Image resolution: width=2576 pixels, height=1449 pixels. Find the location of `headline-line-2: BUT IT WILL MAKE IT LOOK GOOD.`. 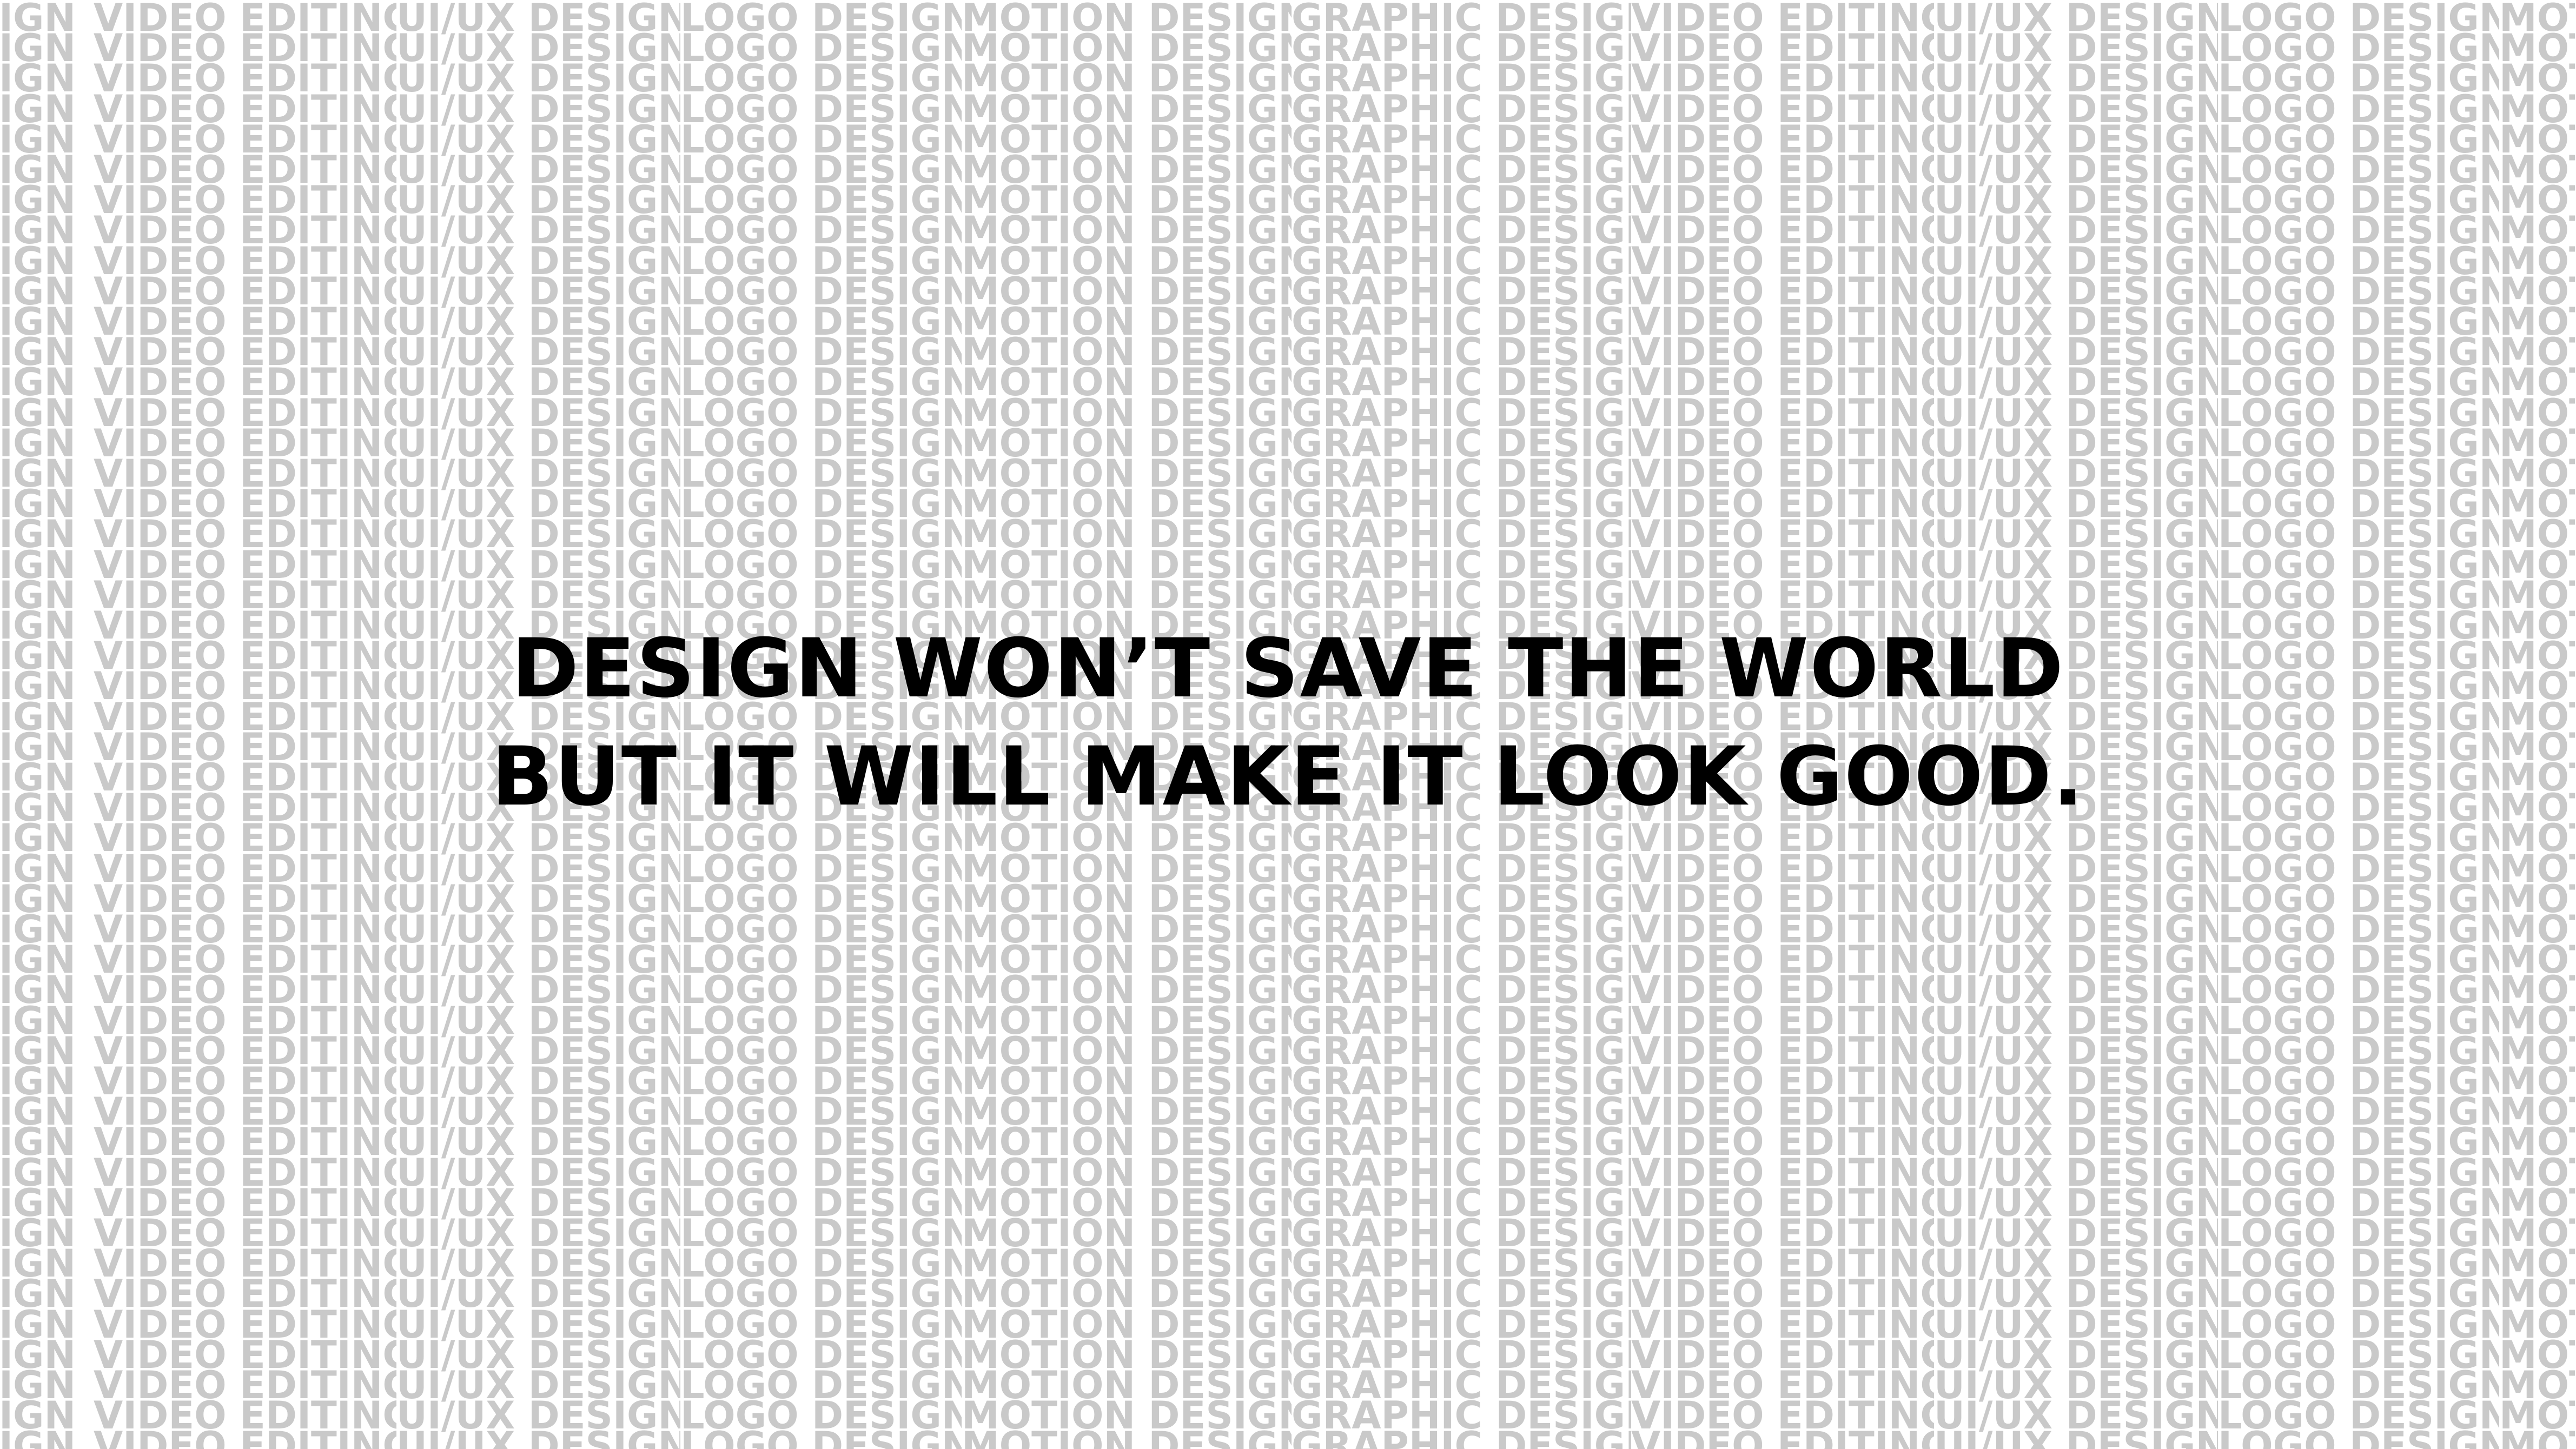

headline-line-2: BUT IT WILL MAKE IT LOOK GOOD. is located at coordinates (1288, 777).